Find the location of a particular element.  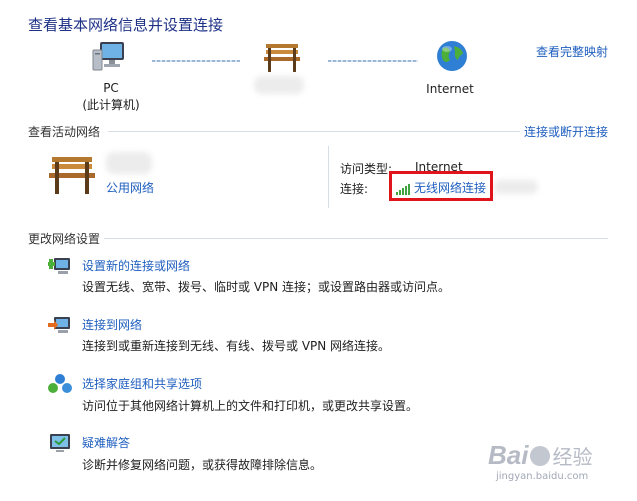

pc-icon is located at coordinates (109, 59).